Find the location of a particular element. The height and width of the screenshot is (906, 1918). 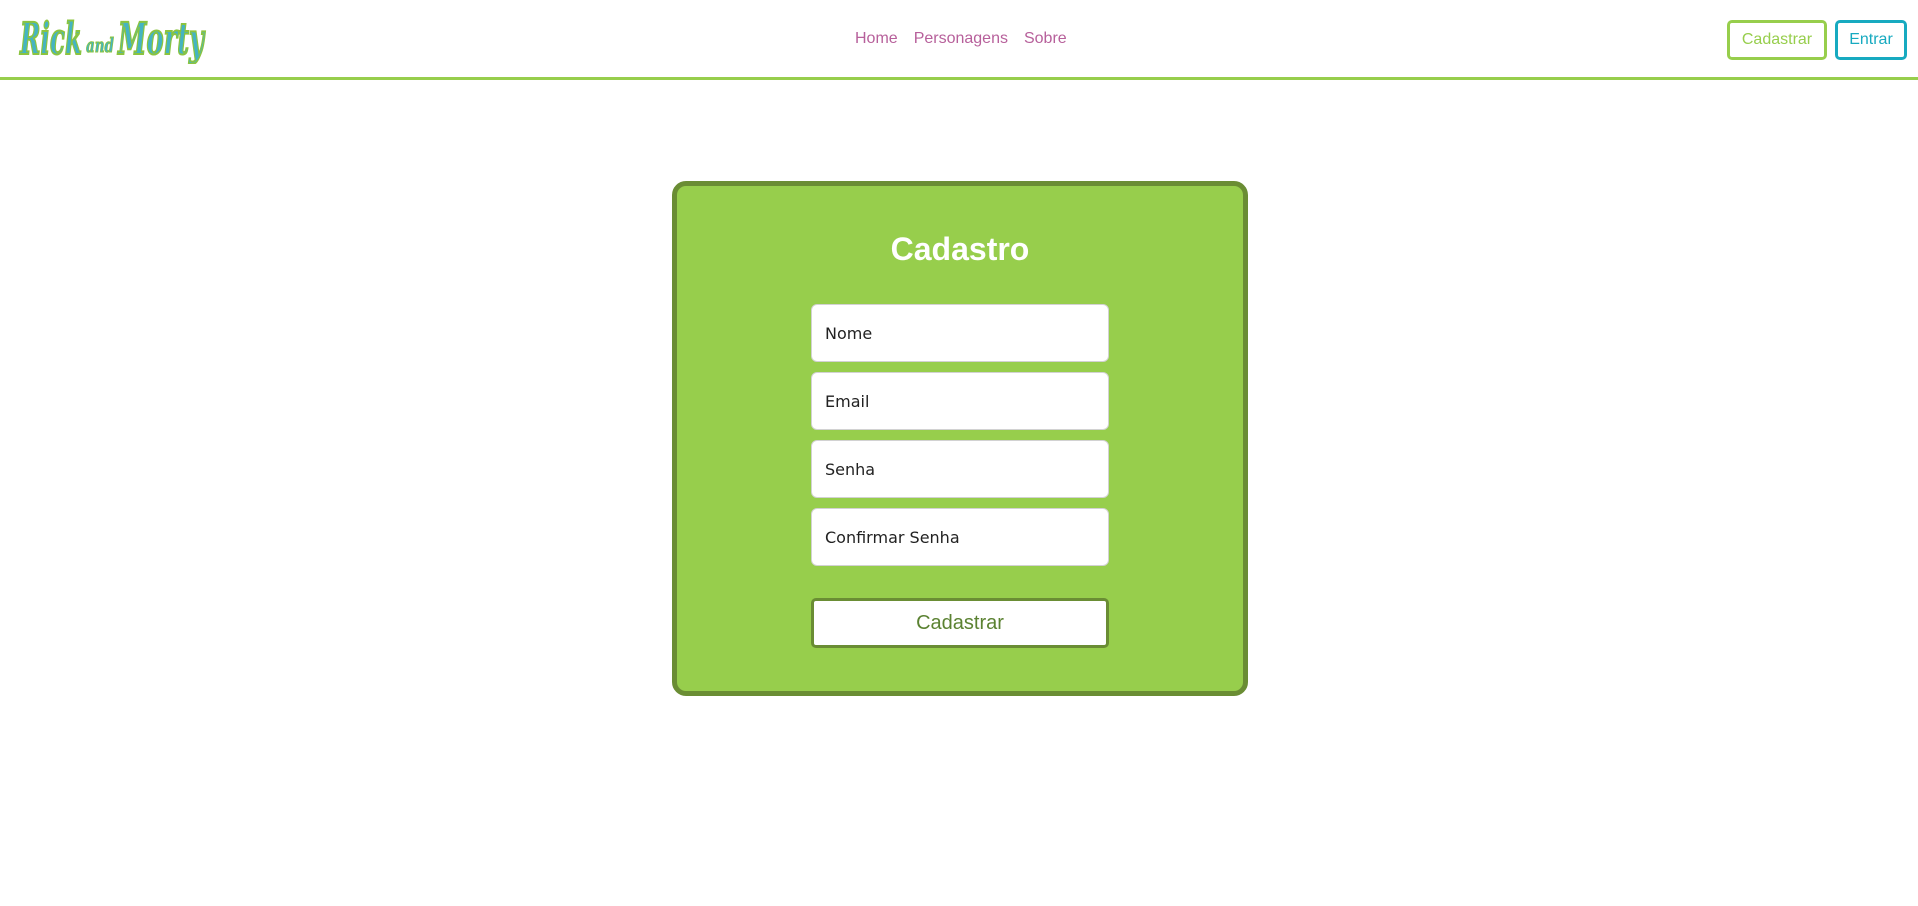

nav-link-home: Home is located at coordinates (876, 39).